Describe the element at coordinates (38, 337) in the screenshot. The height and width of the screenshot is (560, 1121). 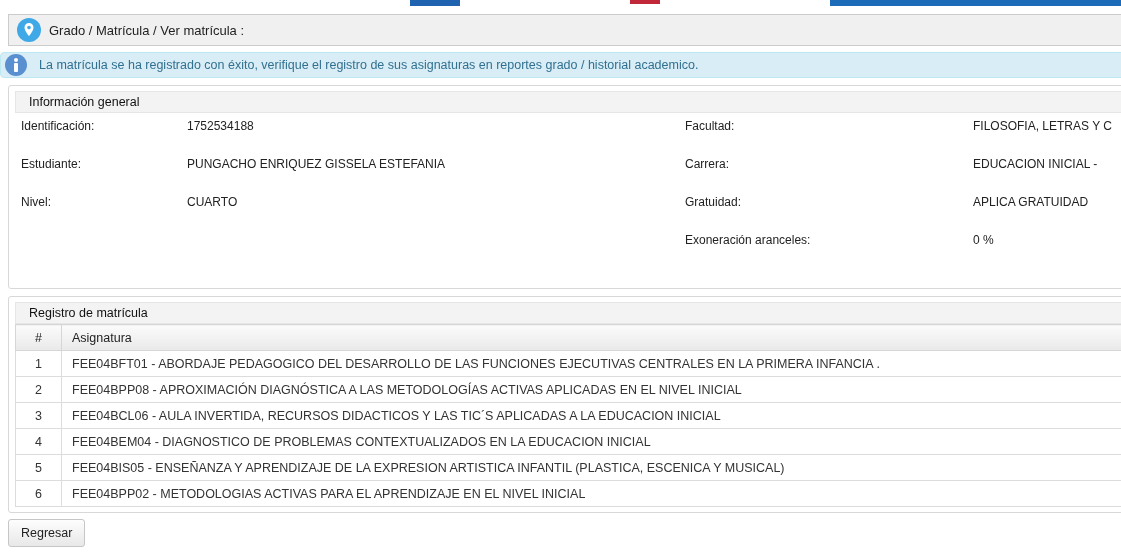
I see `column-header: #` at that location.